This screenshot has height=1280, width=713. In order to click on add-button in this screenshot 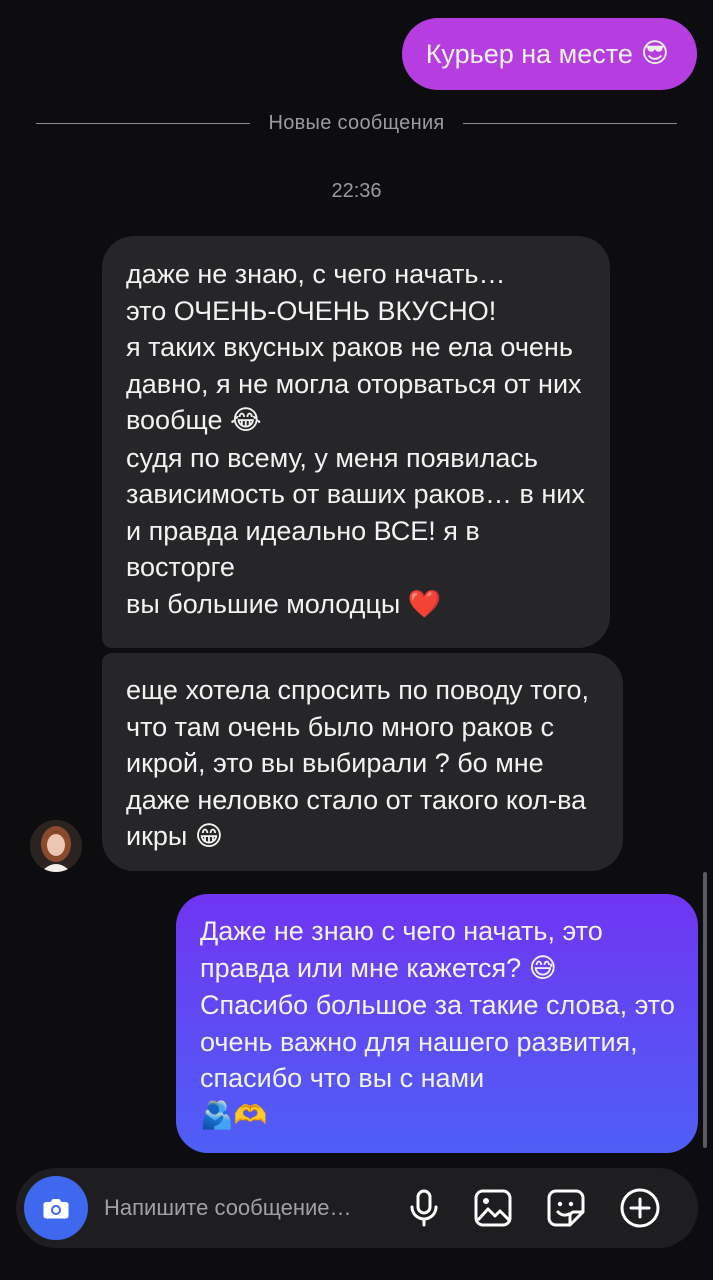, I will do `click(640, 1208)`.